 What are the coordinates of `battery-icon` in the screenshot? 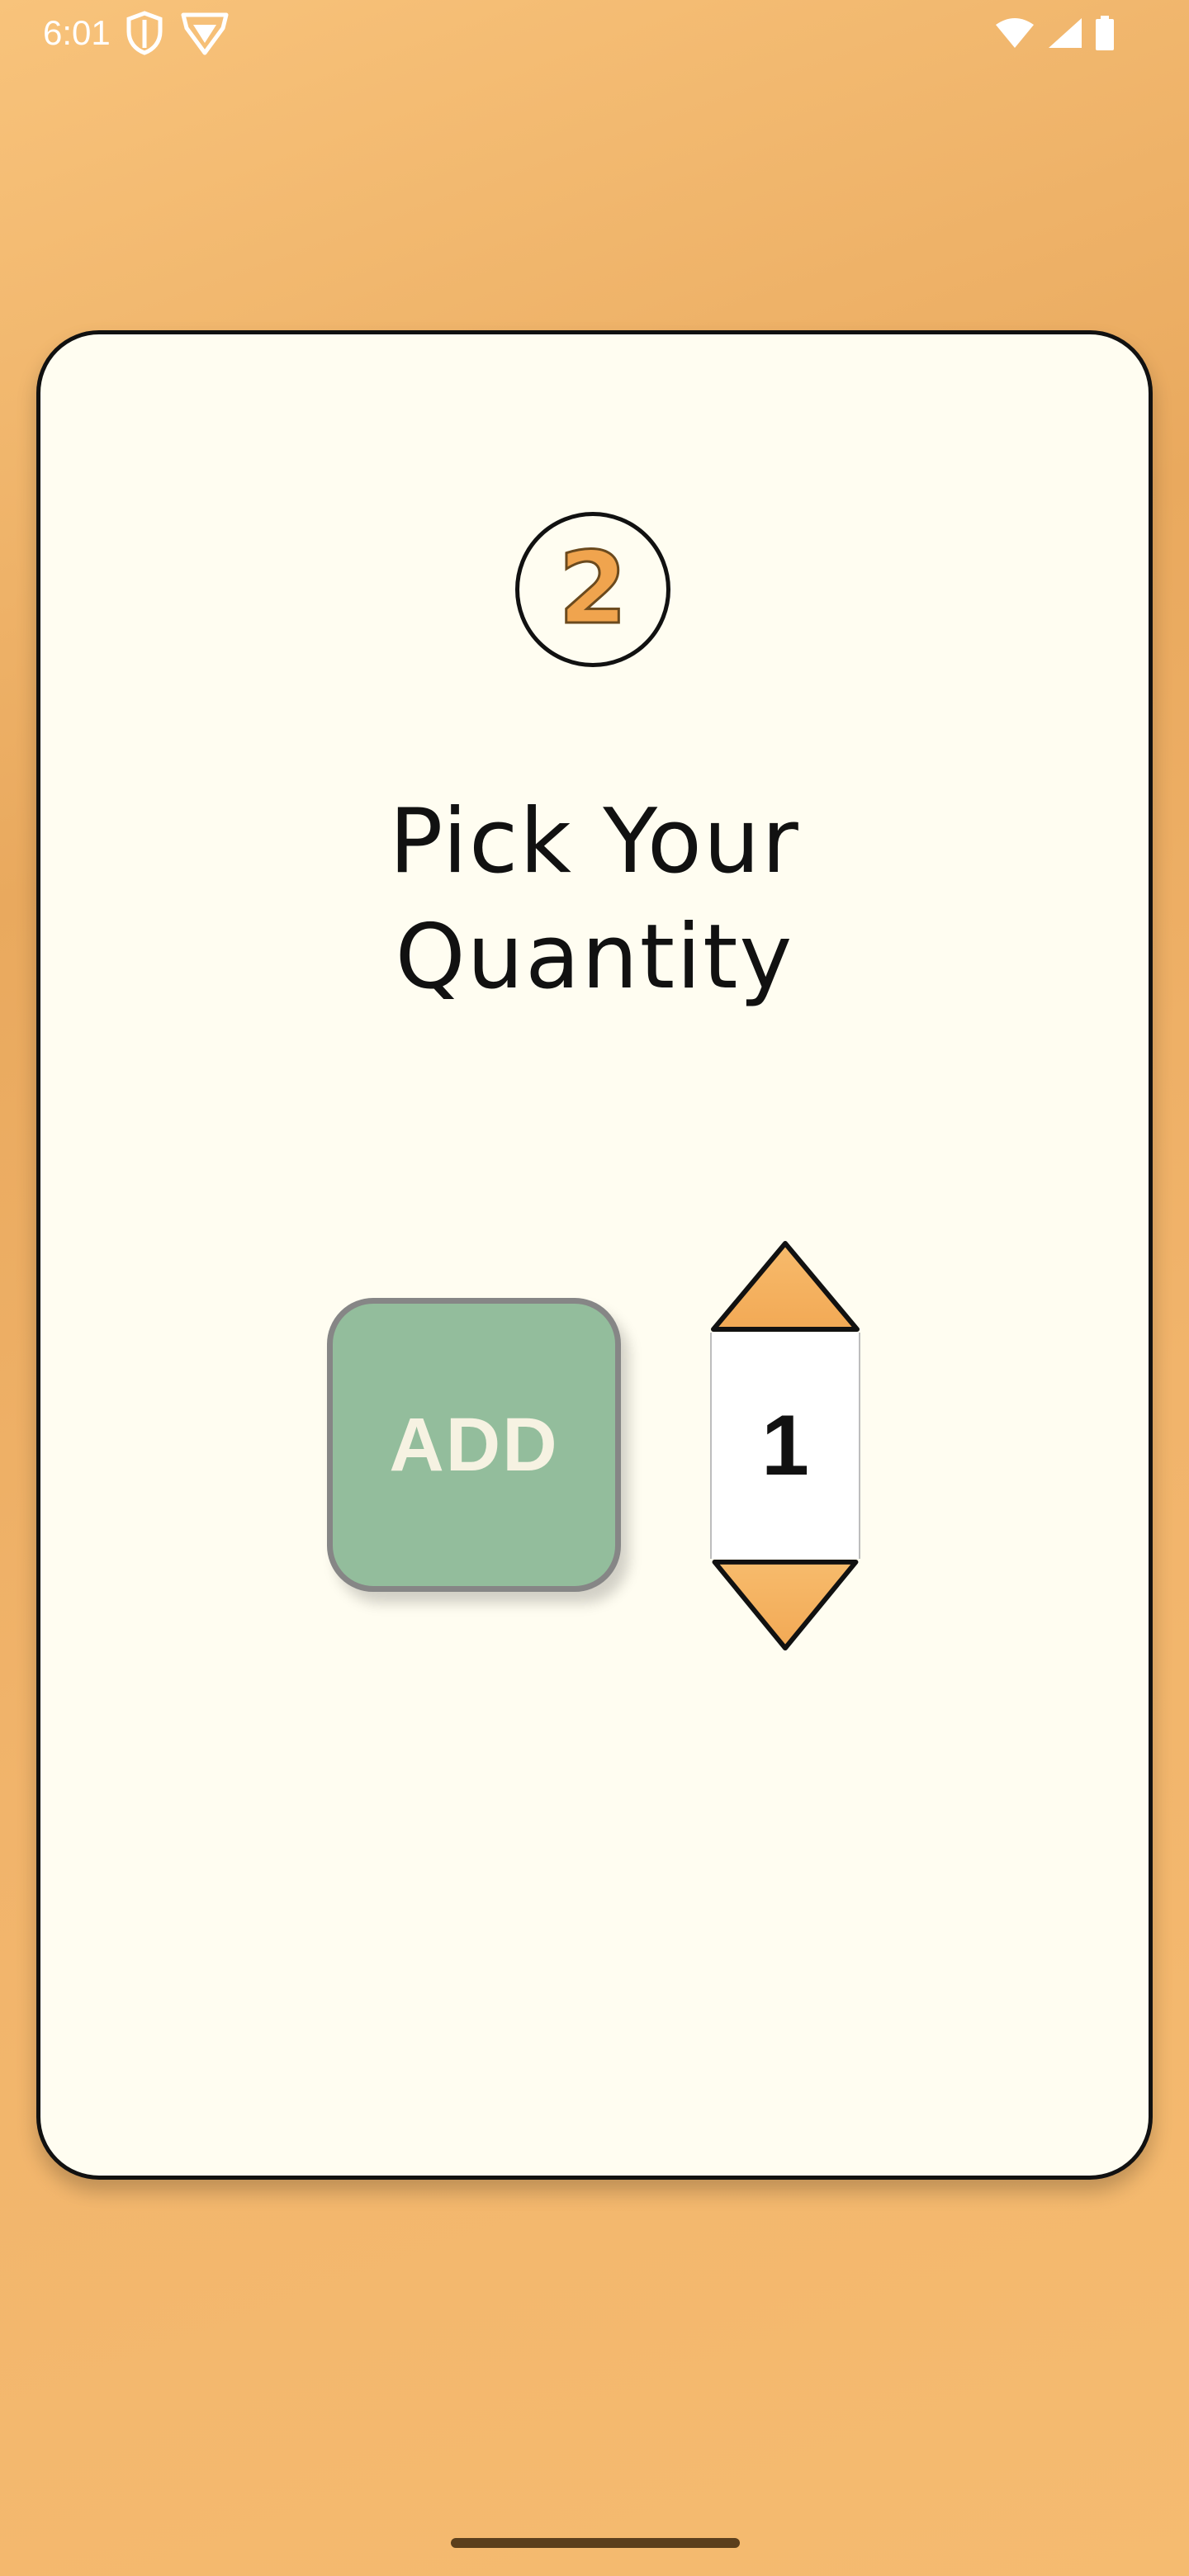 It's located at (1105, 33).